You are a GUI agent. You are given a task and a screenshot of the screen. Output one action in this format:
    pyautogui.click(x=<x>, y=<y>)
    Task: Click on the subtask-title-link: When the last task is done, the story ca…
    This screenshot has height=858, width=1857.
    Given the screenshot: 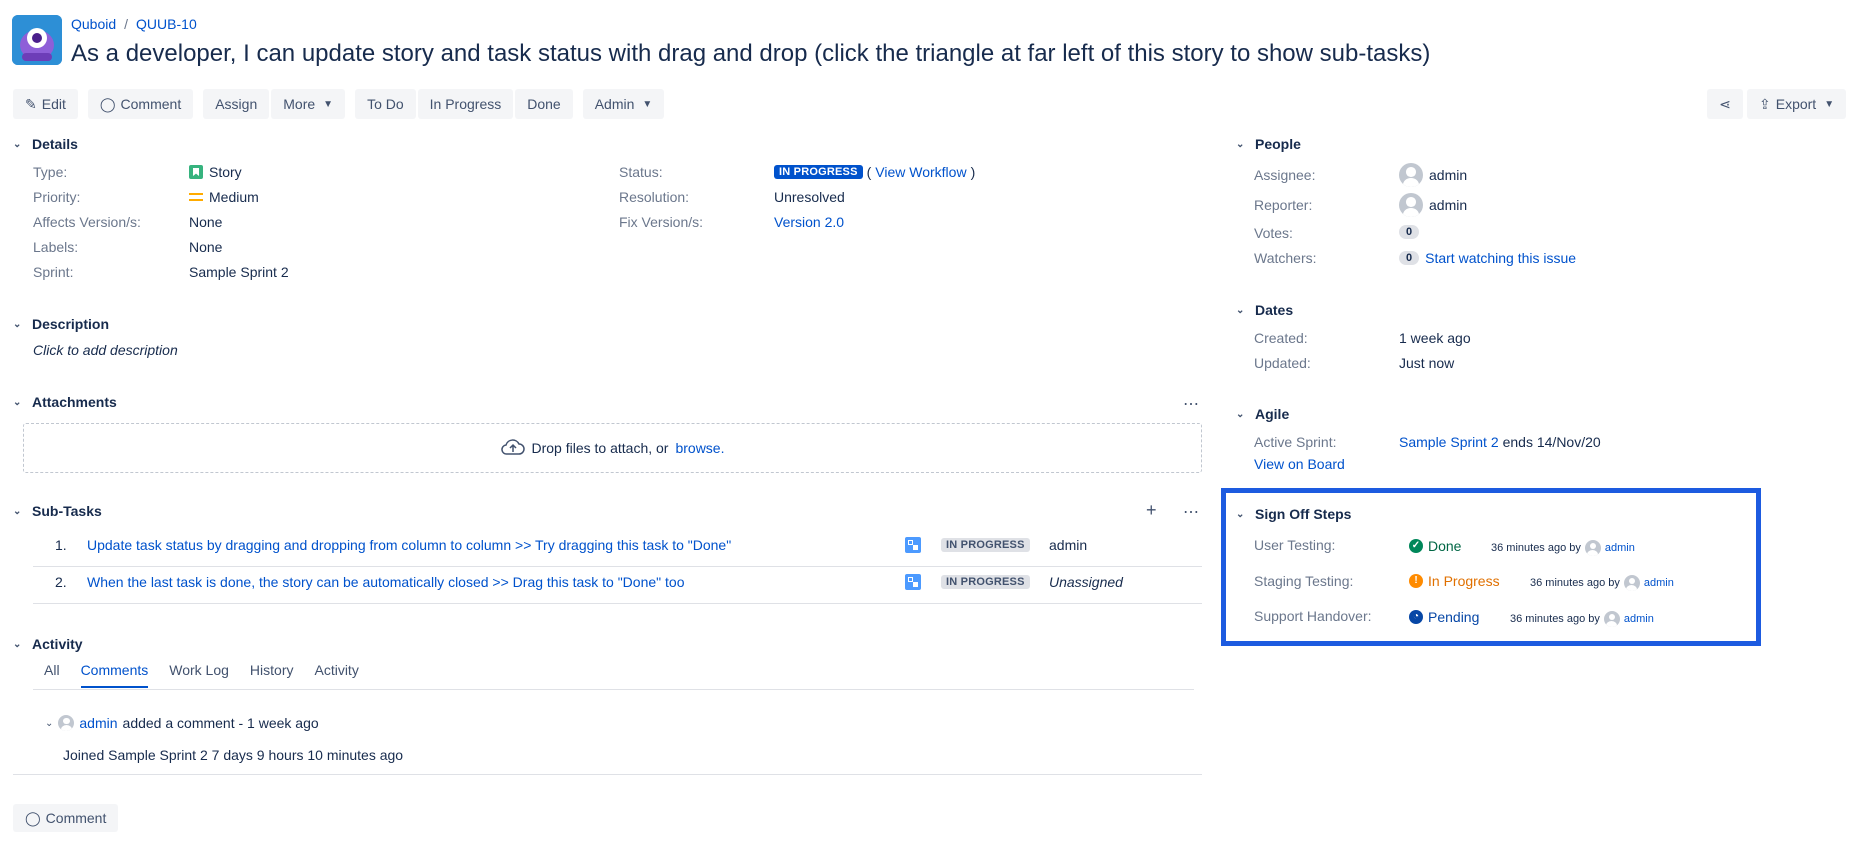 What is the action you would take?
    pyautogui.click(x=385, y=582)
    